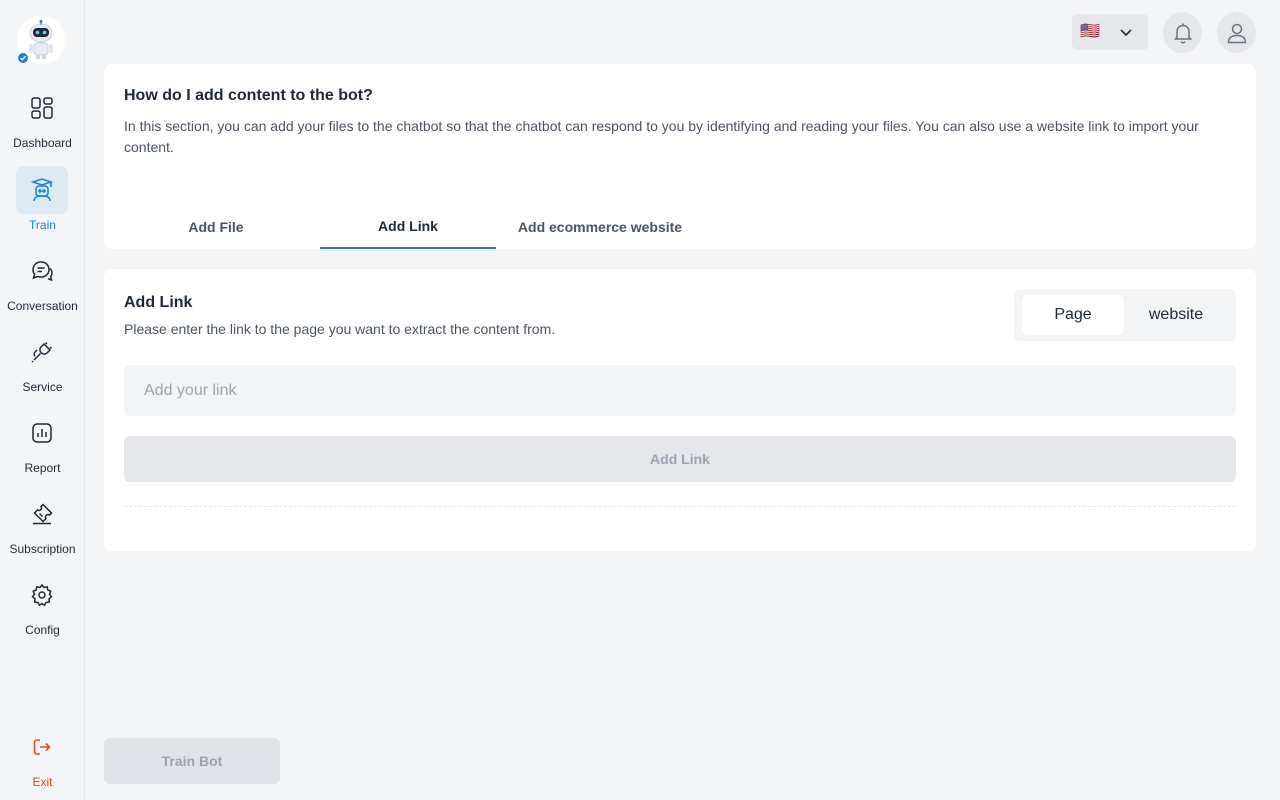  Describe the element at coordinates (1110, 32) in the screenshot. I see `language-select: 🇺🇸` at that location.